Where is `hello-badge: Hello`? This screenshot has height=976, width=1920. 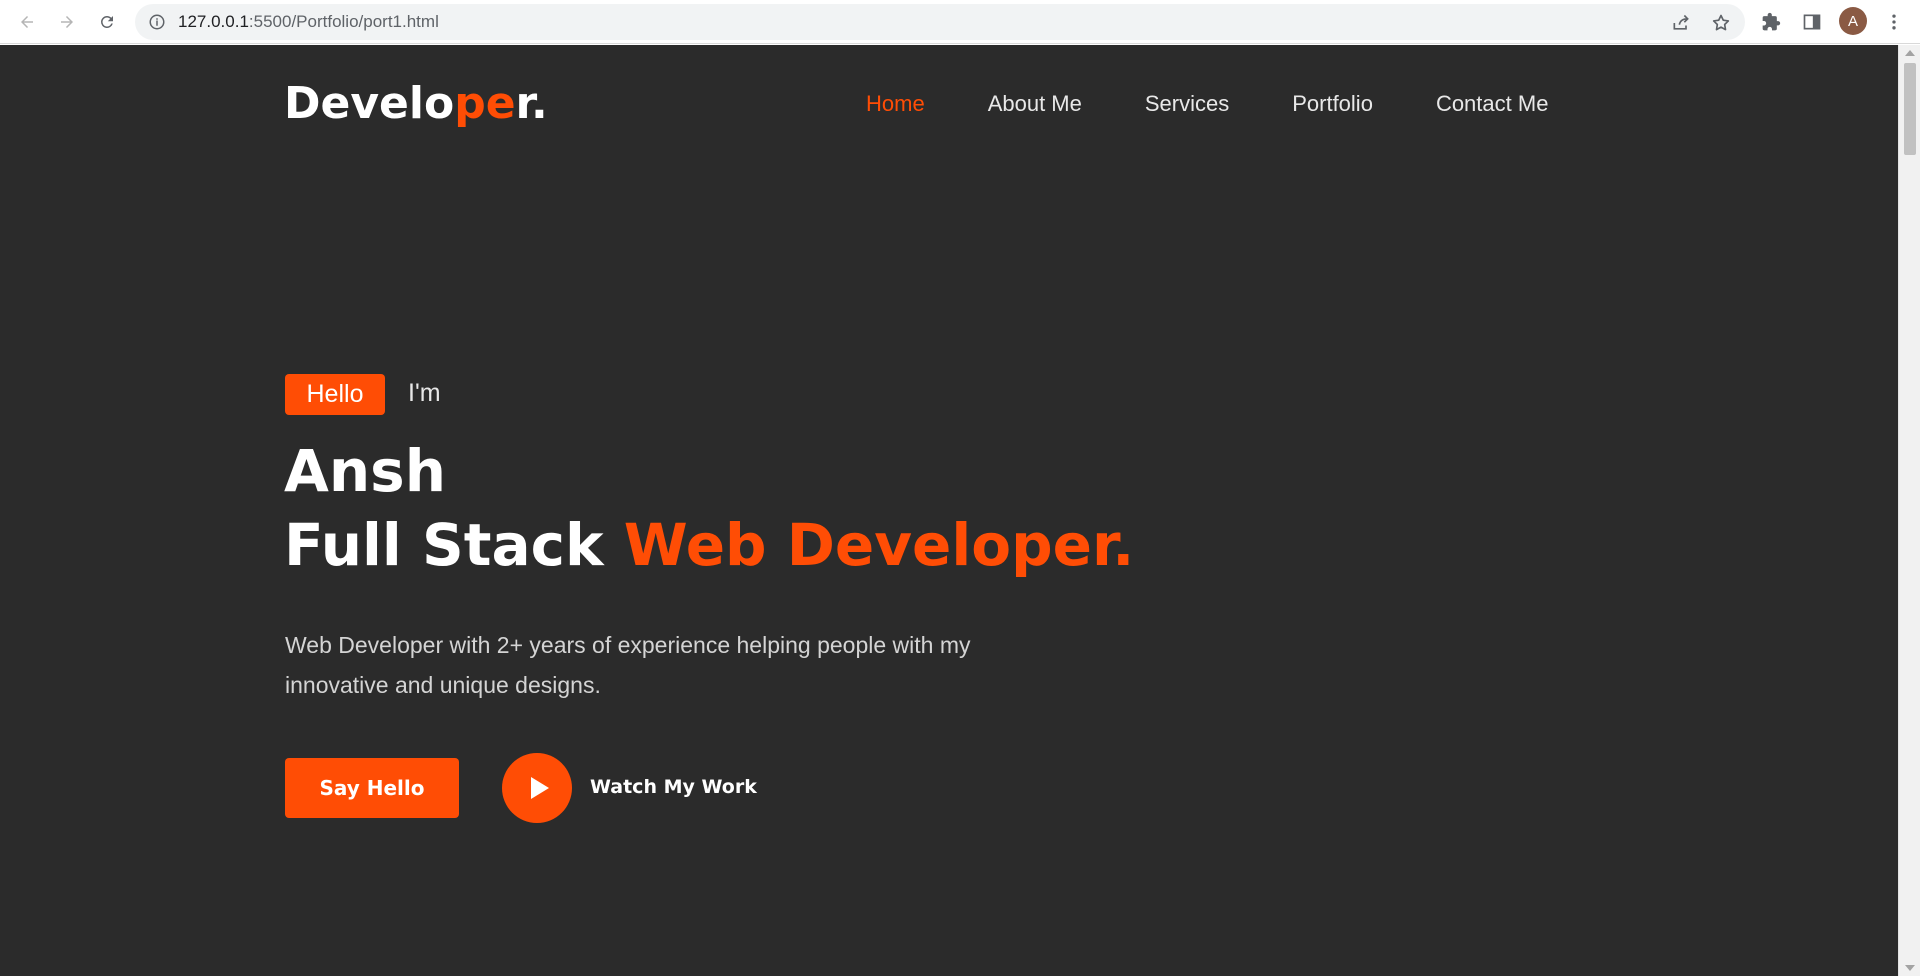
hello-badge: Hello is located at coordinates (335, 394).